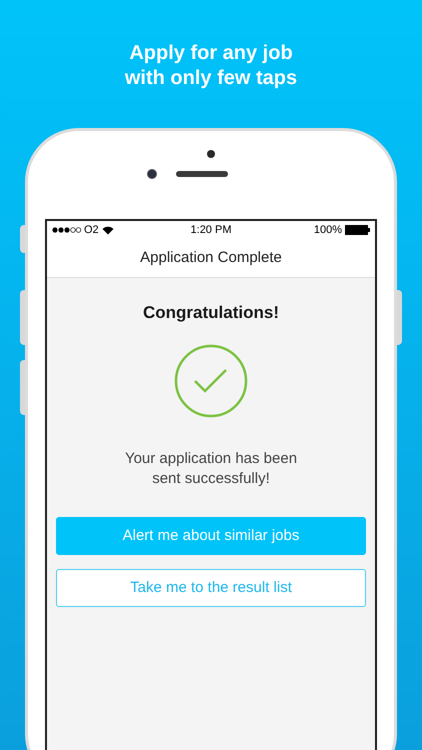  What do you see at coordinates (211, 78) in the screenshot?
I see `headline: with only few taps` at bounding box center [211, 78].